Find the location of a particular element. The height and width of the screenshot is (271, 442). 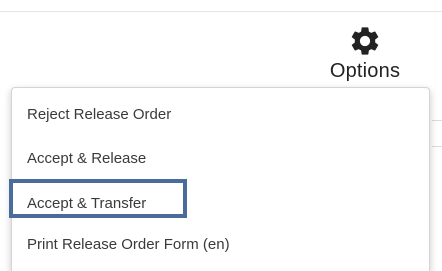

menu-item-reject-release-order: Reject Release Order is located at coordinates (220, 115).